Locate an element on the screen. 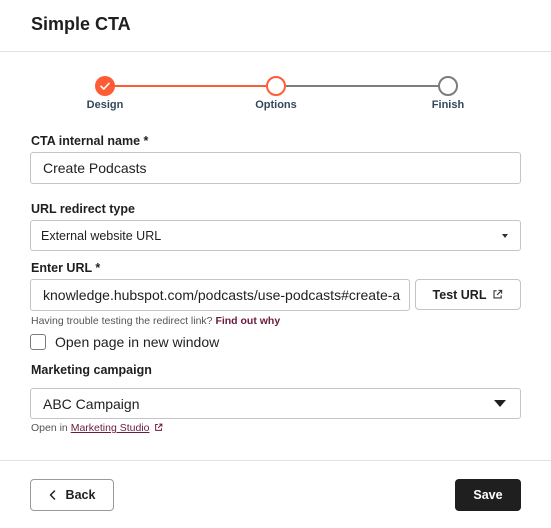 The image size is (551, 528). redirect-type-select: External website URL is located at coordinates (275, 235).